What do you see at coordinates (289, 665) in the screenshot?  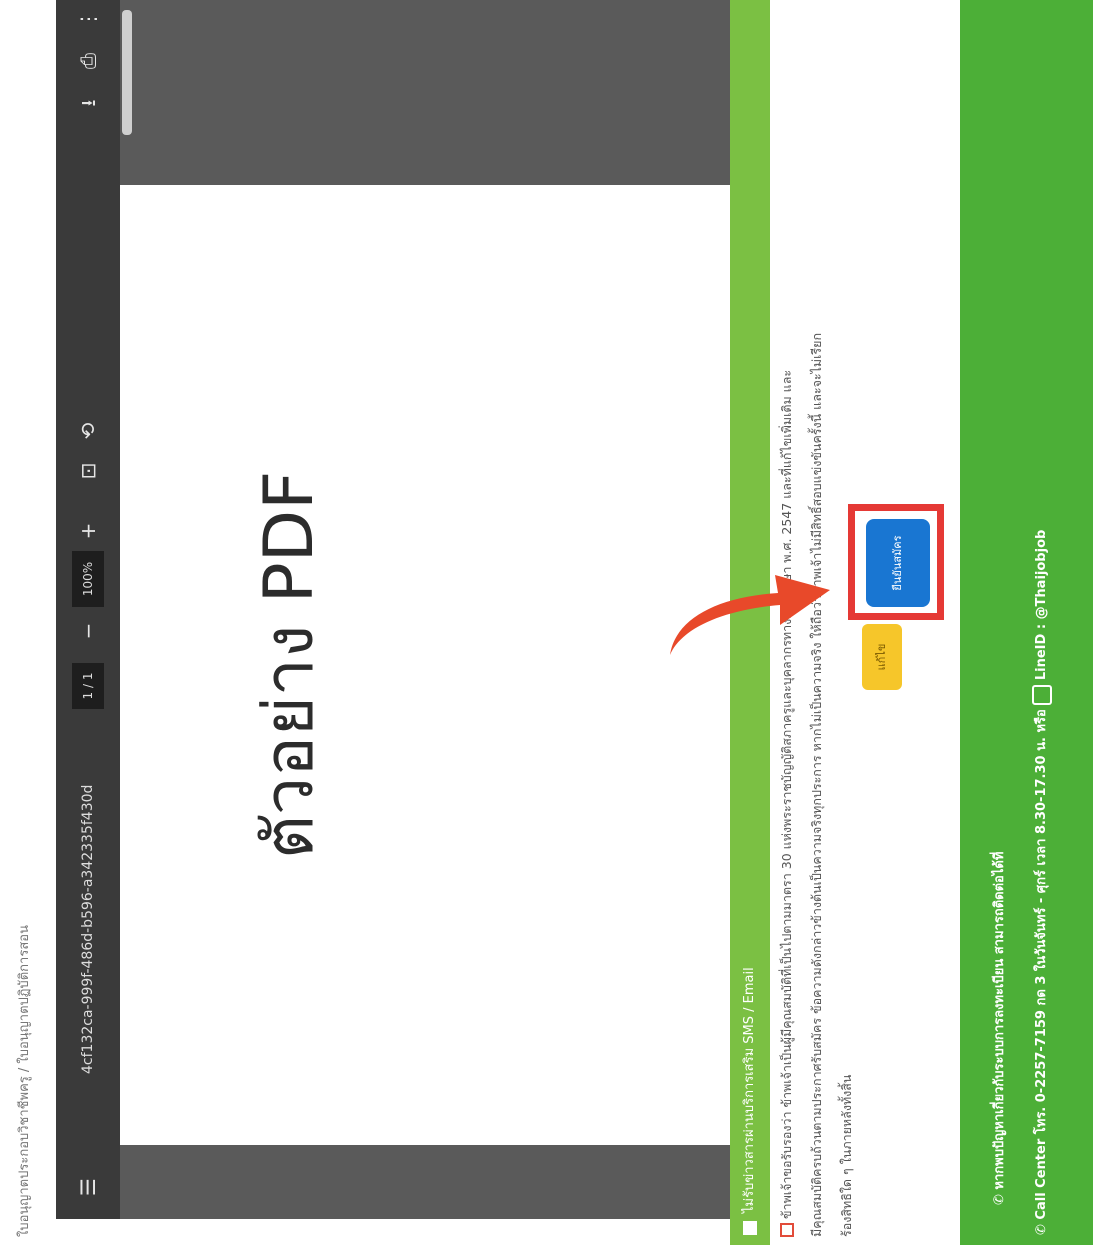 I see `pdf-placeholder-text: ตัวอย่าง PDF` at bounding box center [289, 665].